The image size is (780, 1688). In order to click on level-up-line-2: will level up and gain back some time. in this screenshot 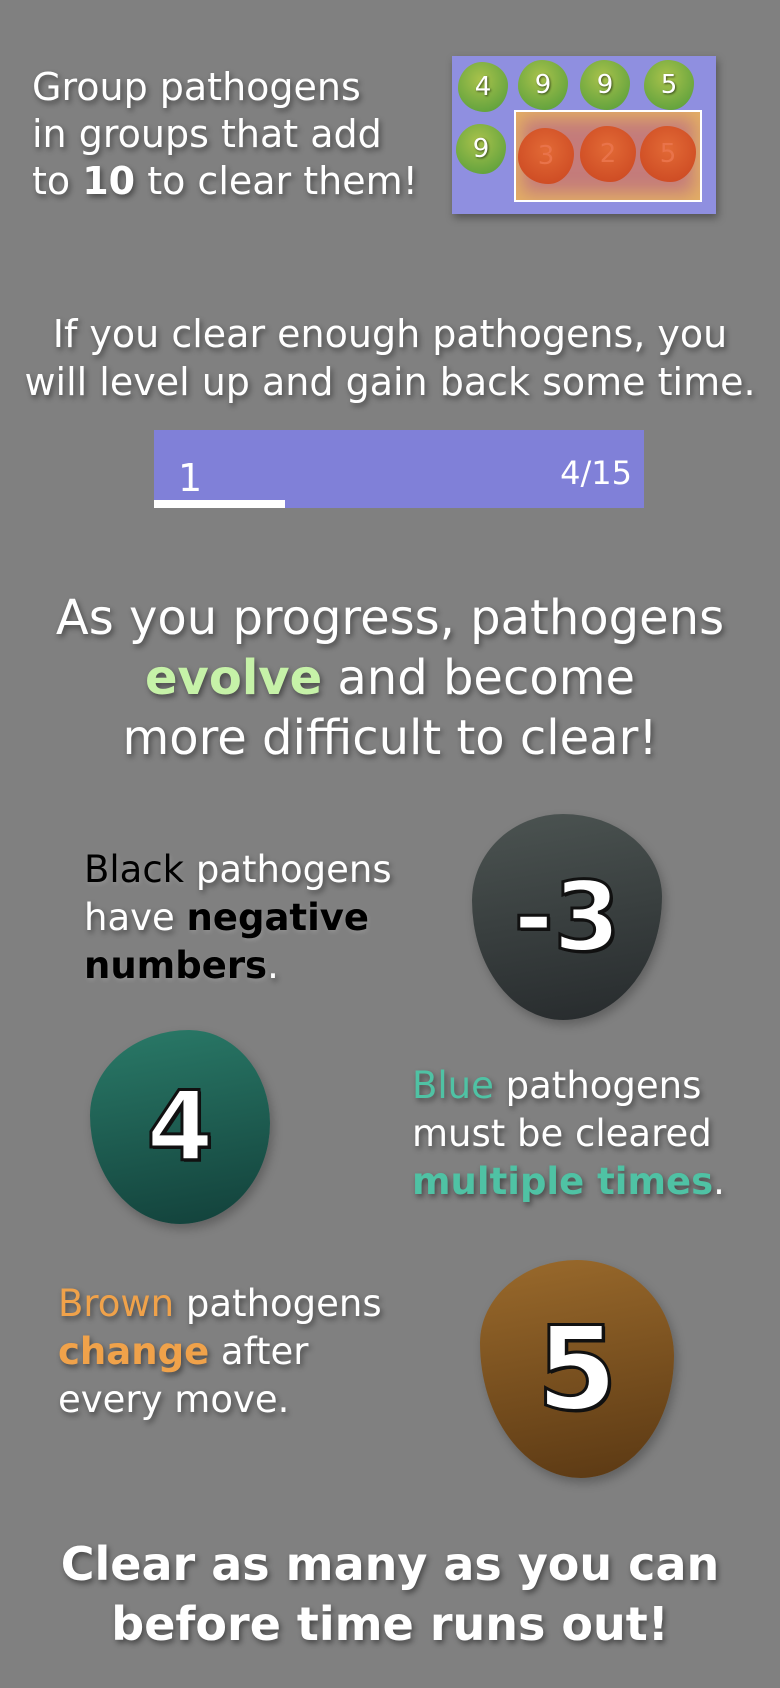, I will do `click(390, 382)`.